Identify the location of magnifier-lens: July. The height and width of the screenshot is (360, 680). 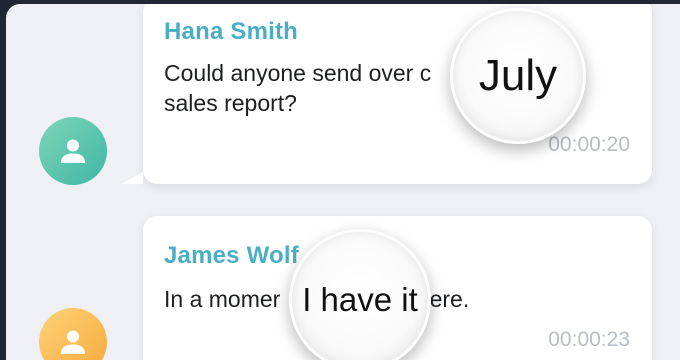
(518, 76).